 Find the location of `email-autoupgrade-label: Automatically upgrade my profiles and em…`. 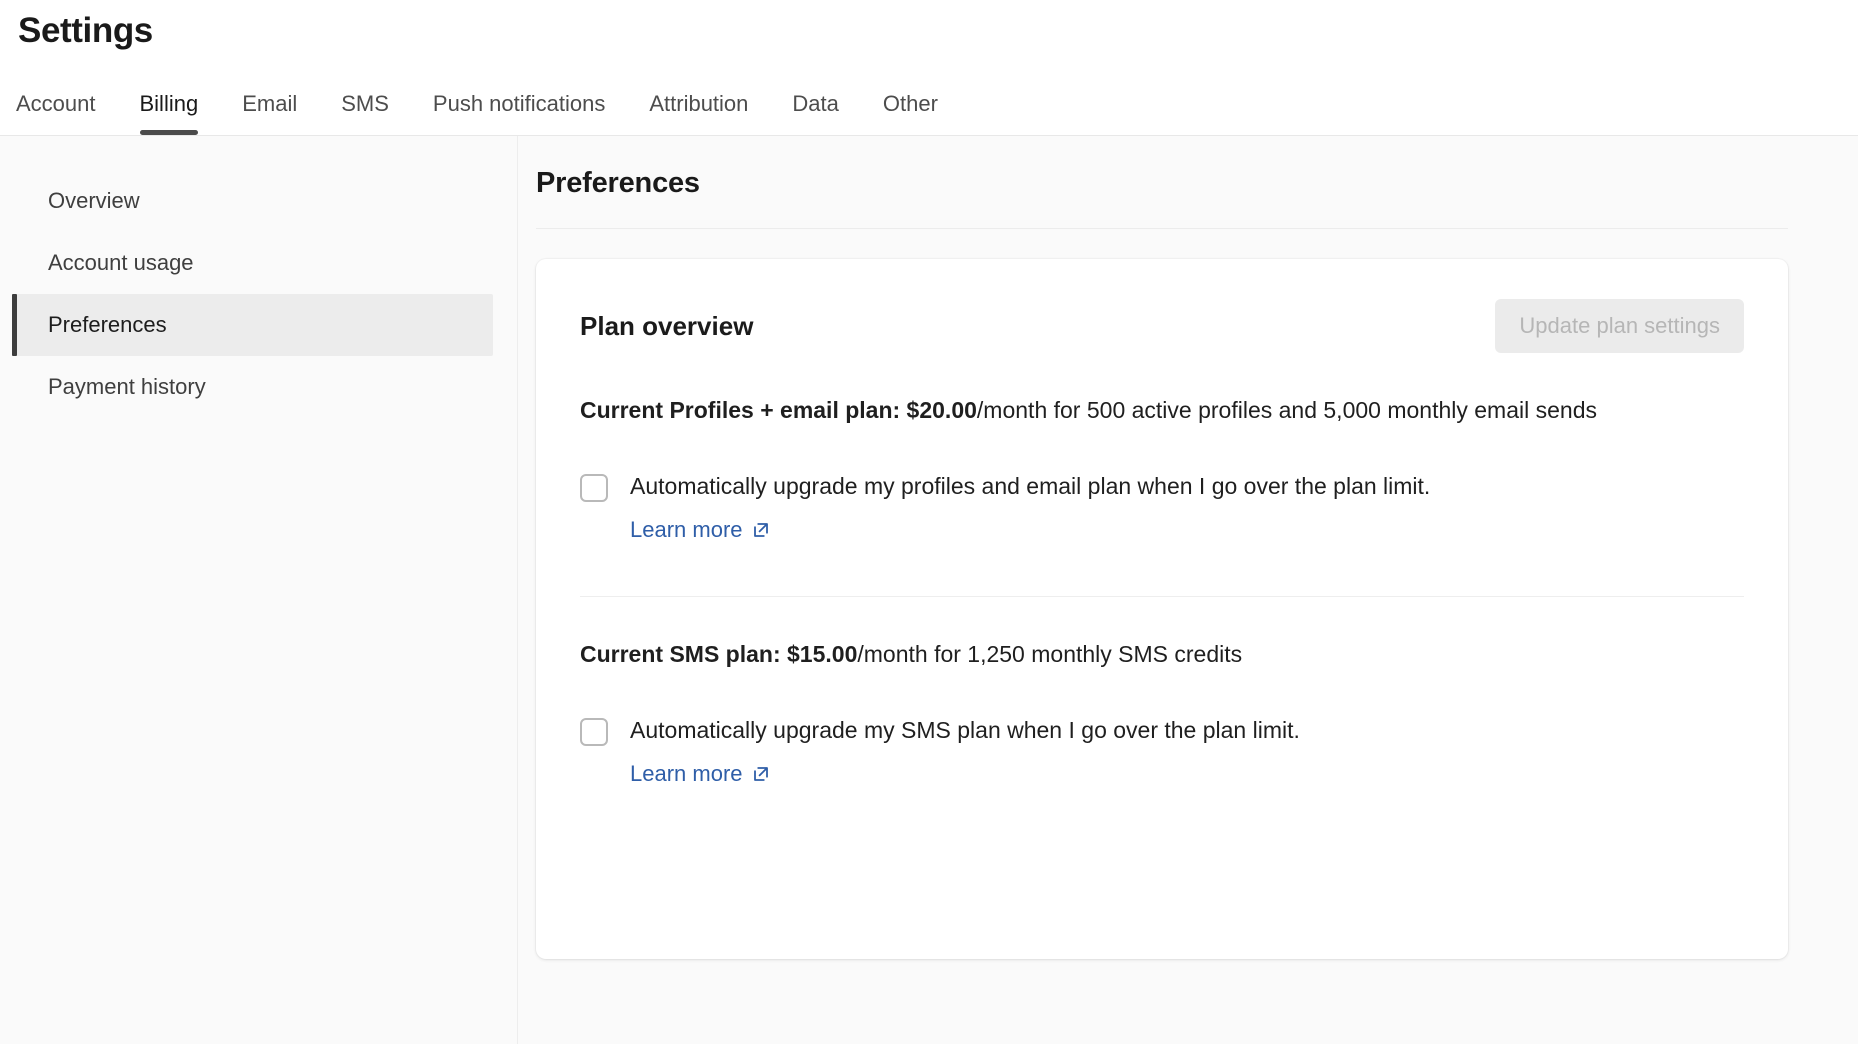

email-autoupgrade-label: Automatically upgrade my profiles and em… is located at coordinates (1030, 486).